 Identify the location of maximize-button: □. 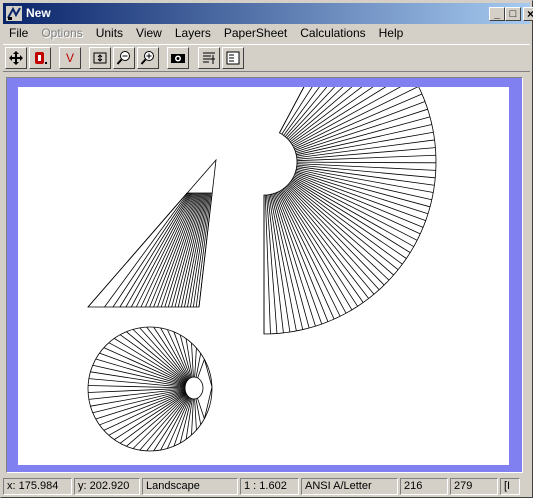
(513, 14).